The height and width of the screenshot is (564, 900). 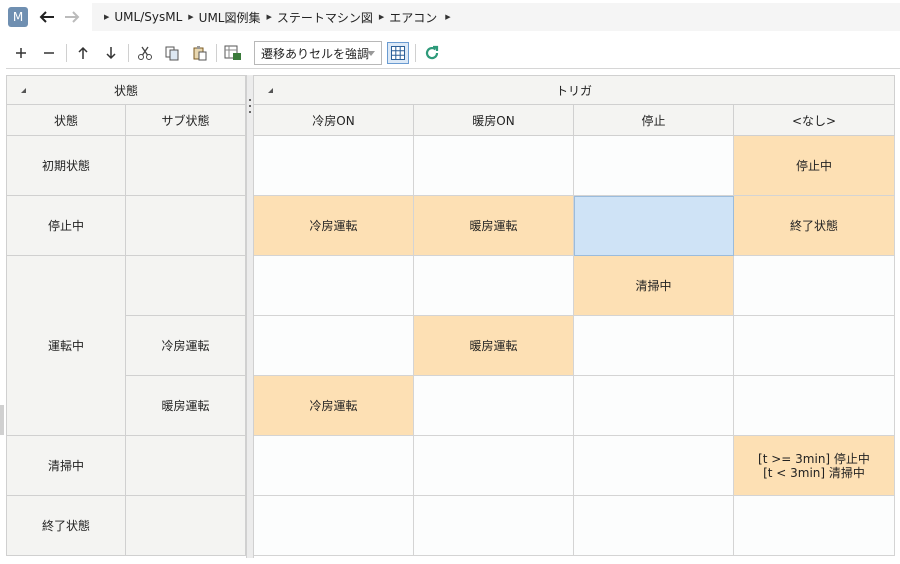 I want to click on grid-icon, so click(x=398, y=53).